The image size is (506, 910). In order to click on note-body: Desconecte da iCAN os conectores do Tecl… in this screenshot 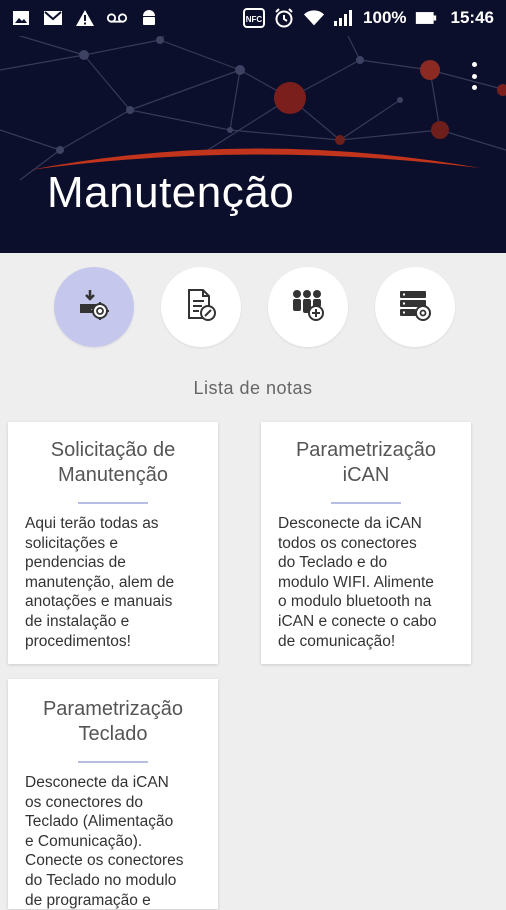, I will do `click(104, 841)`.